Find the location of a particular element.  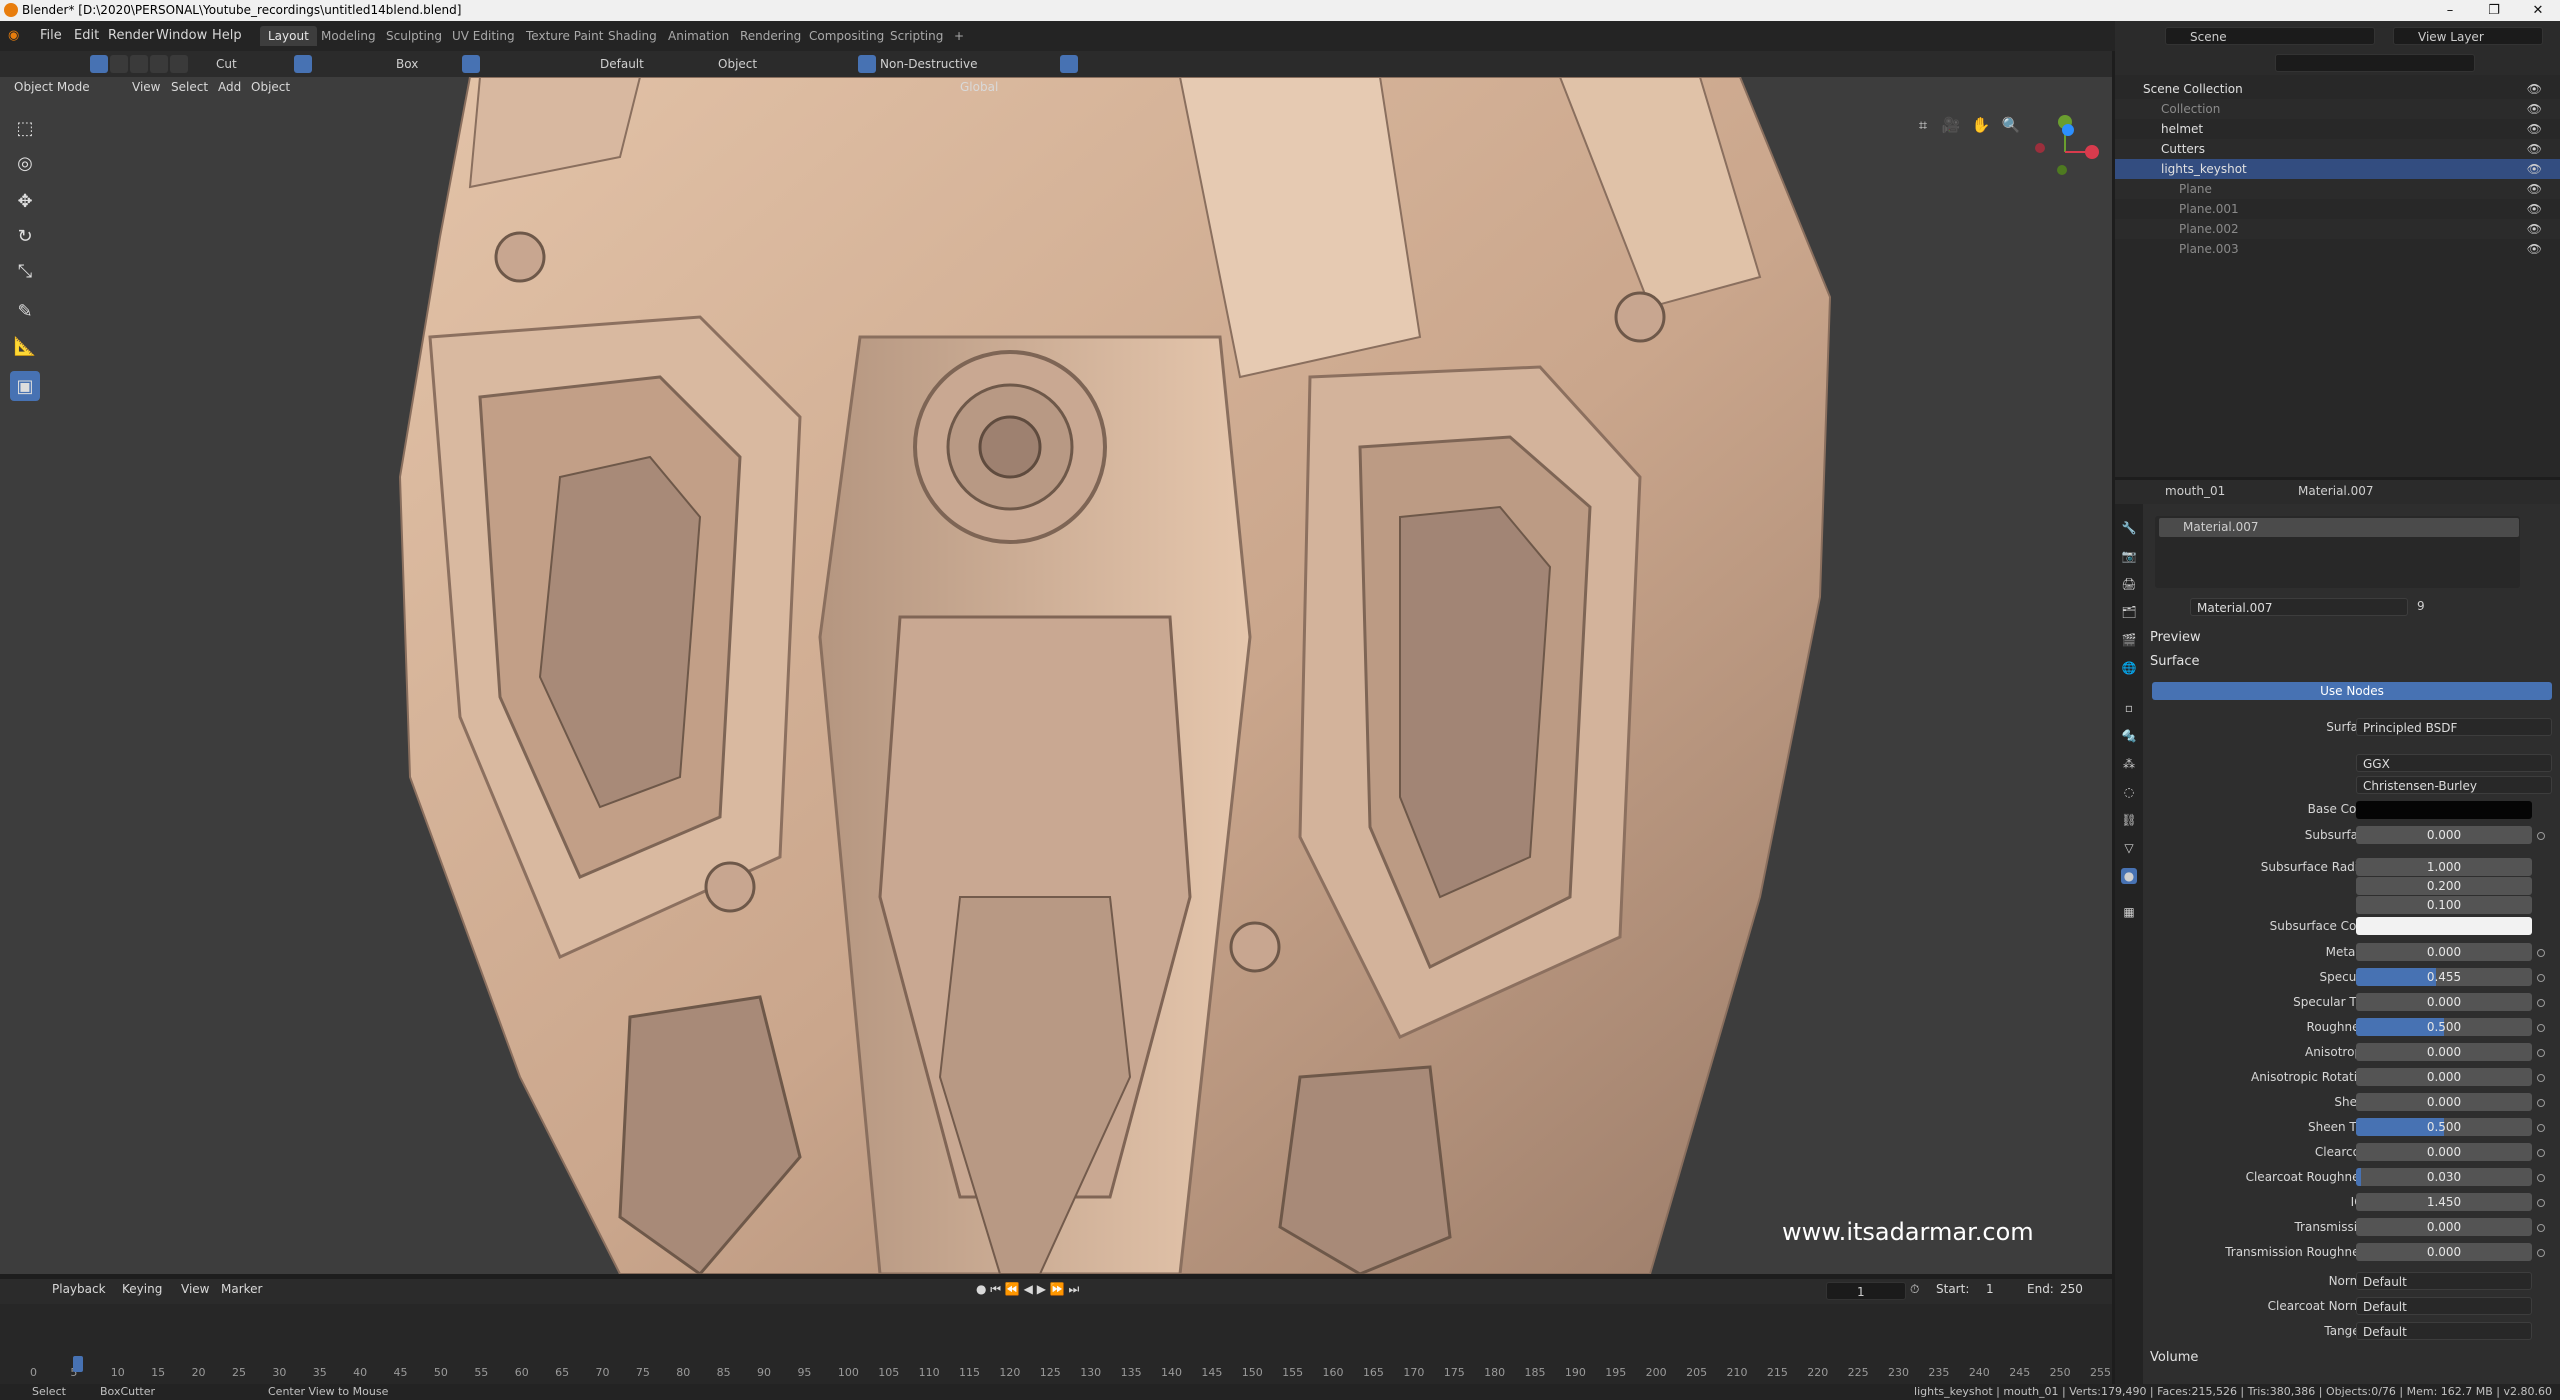

tab-shading: Shading is located at coordinates (632, 36).